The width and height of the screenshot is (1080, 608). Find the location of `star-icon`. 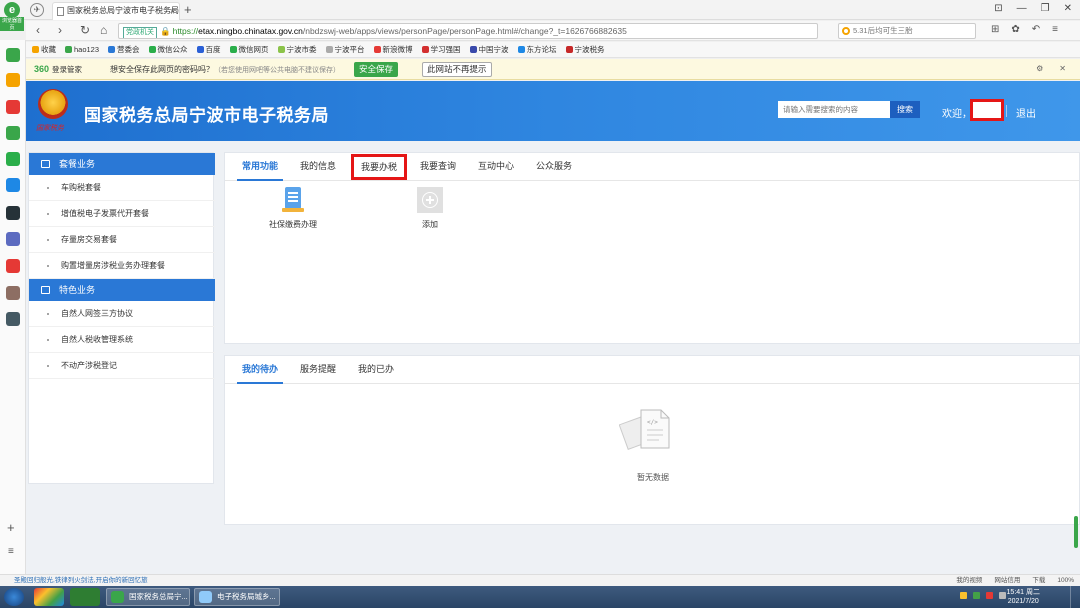

star-icon is located at coordinates (13, 80).